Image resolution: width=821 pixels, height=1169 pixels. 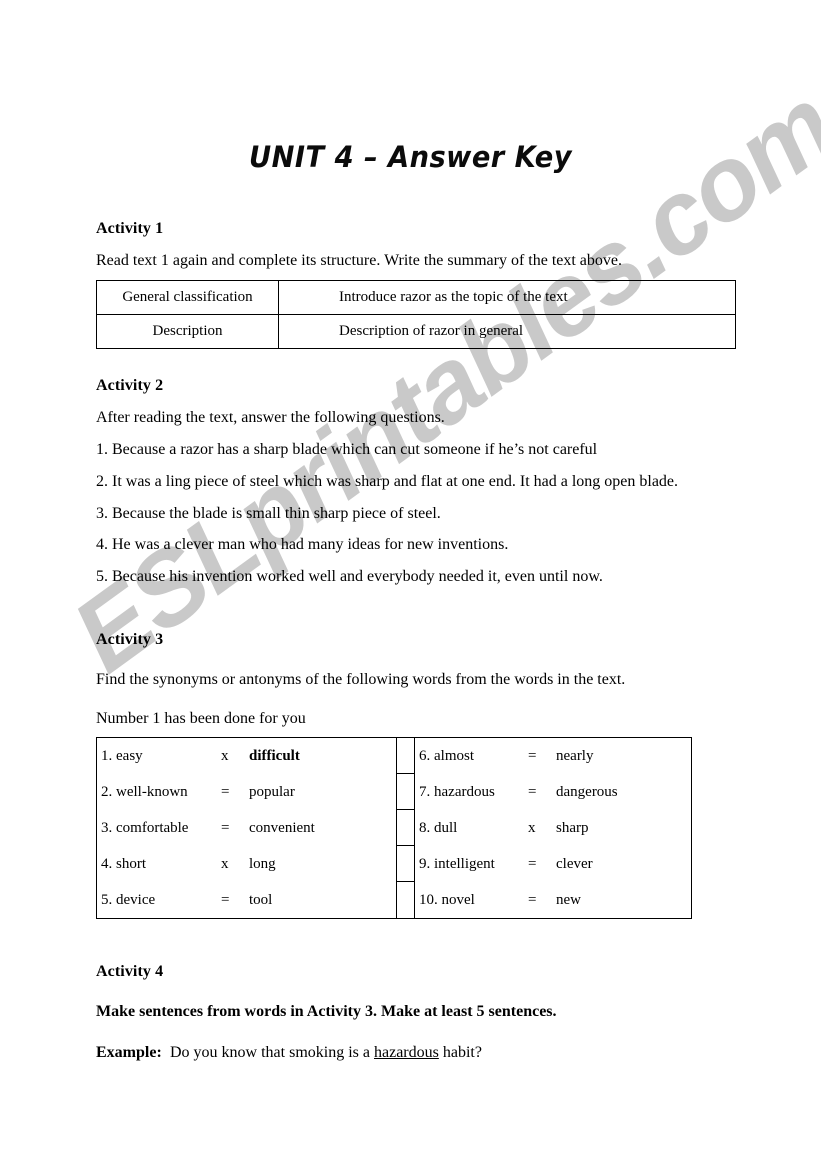 I want to click on structure-value-cell: Description of razor in general, so click(x=507, y=331).